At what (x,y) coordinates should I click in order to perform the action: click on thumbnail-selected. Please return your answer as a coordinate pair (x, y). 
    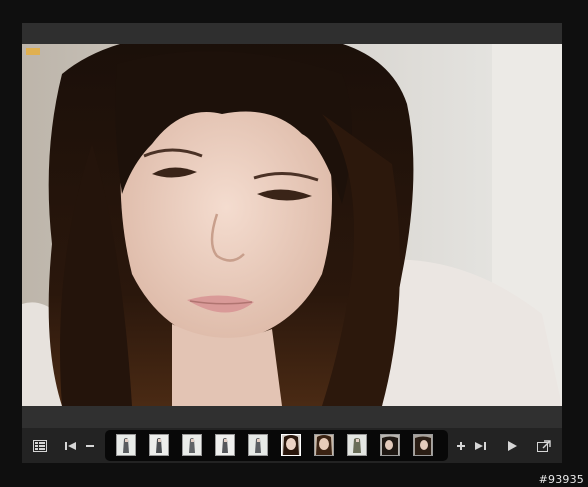
    Looking at the image, I should click on (291, 445).